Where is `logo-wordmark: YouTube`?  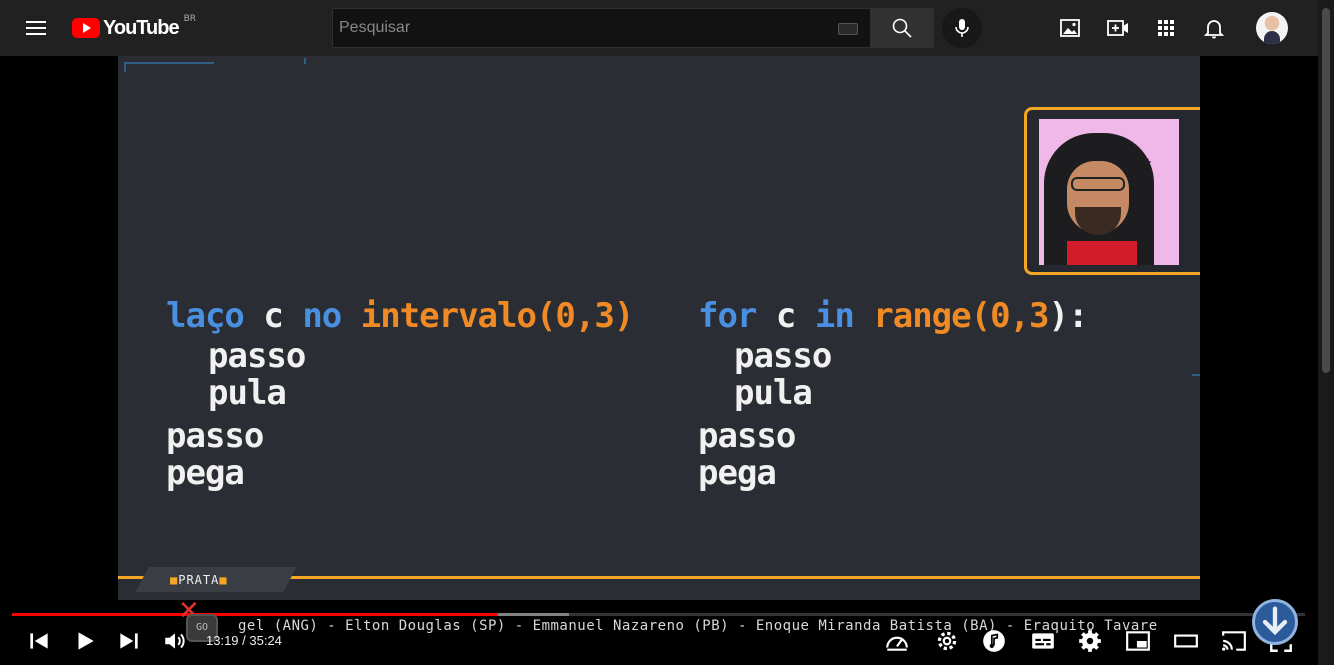 logo-wordmark: YouTube is located at coordinates (141, 27).